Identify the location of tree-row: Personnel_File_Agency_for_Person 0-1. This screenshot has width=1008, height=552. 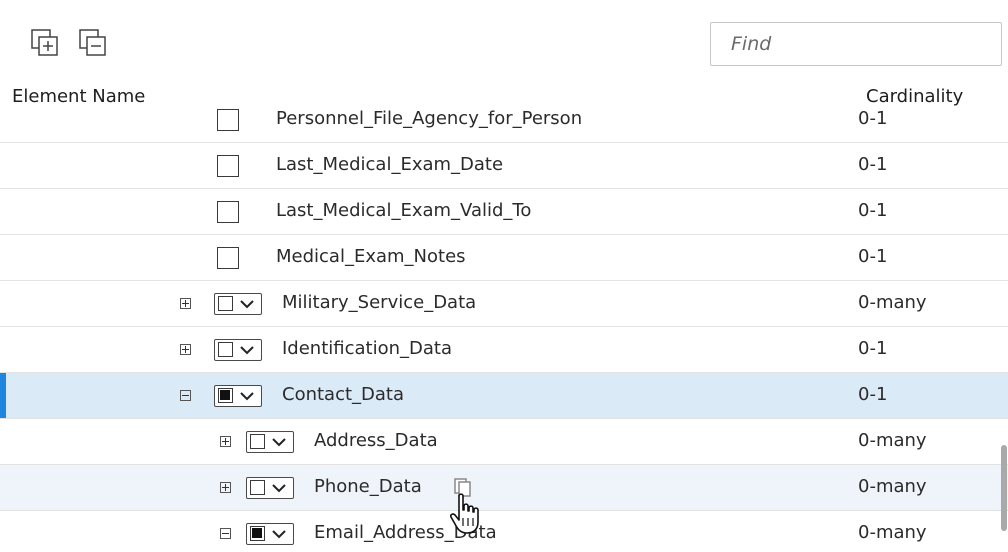
(504, 120).